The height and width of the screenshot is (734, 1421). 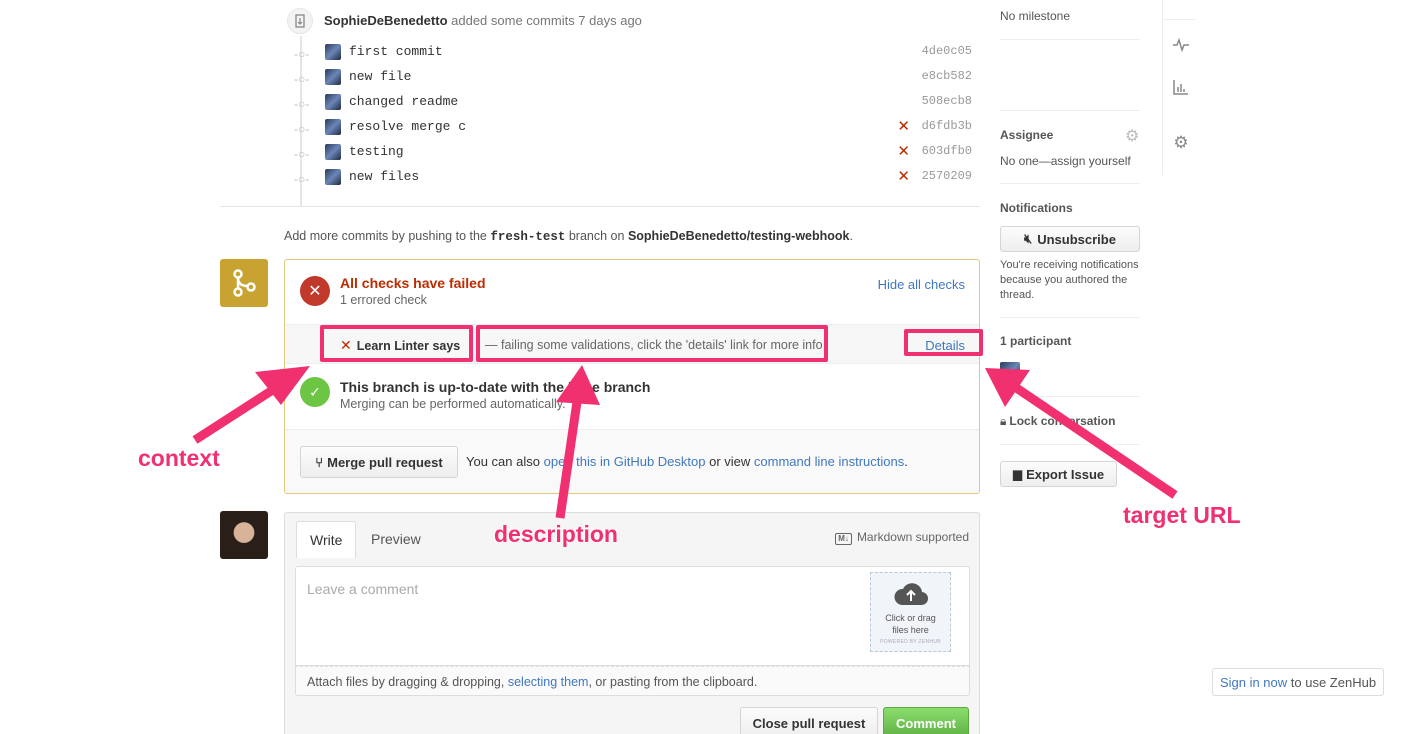 What do you see at coordinates (1182, 515) in the screenshot?
I see `target-url-label: target URL` at bounding box center [1182, 515].